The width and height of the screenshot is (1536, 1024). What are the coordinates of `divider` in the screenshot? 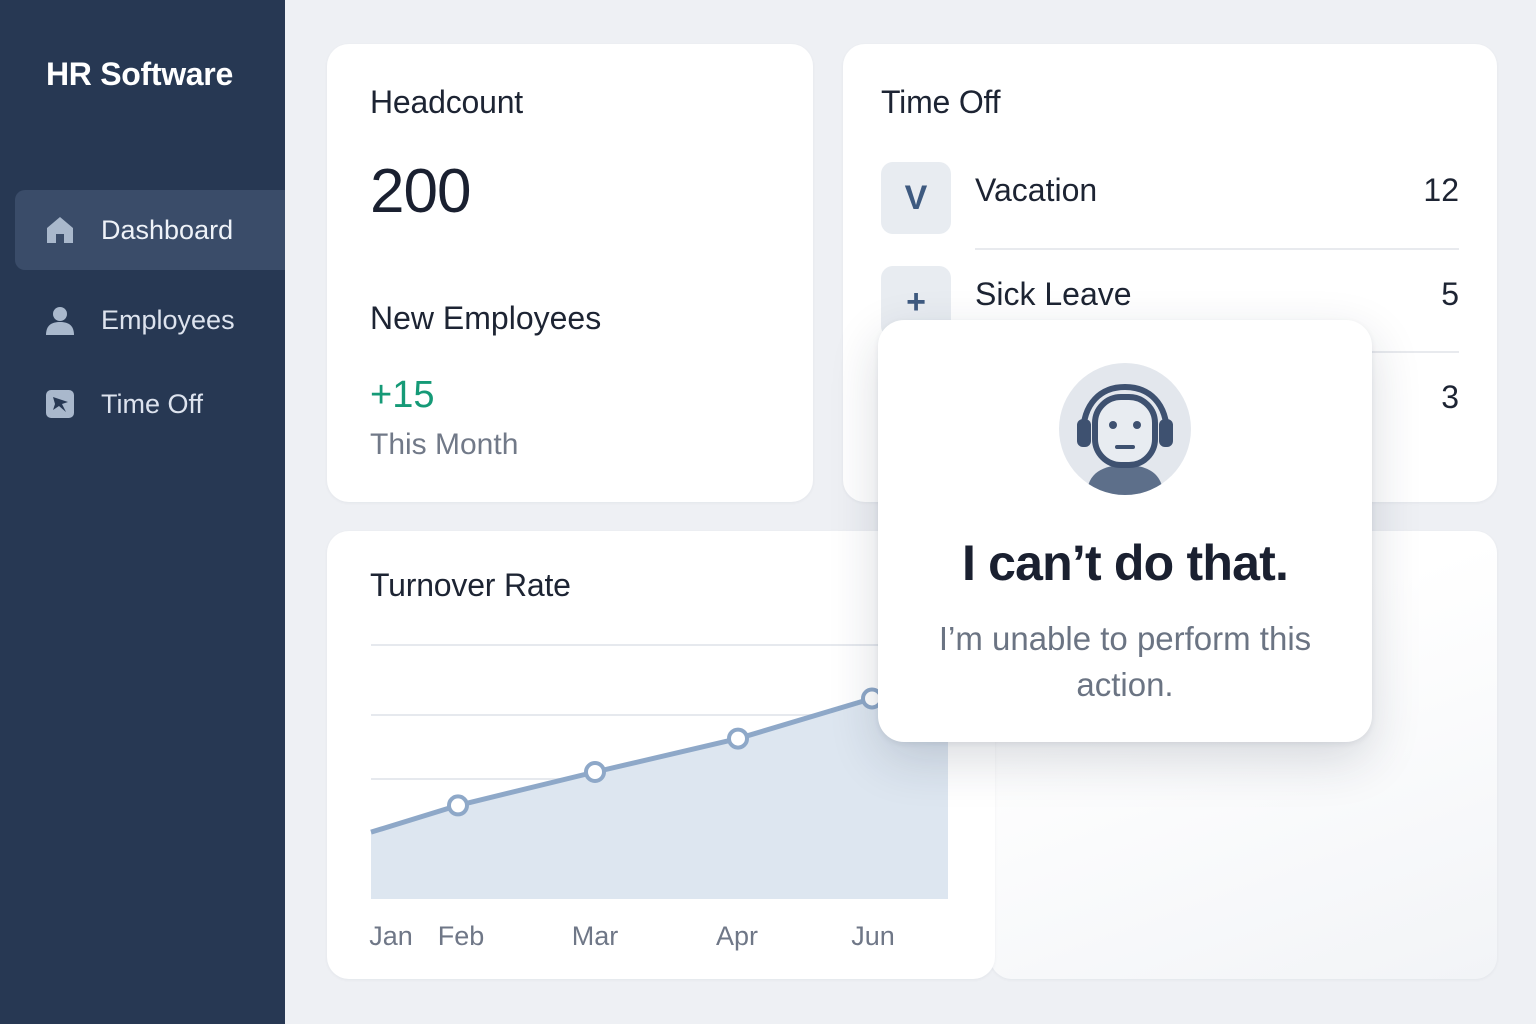 It's located at (1217, 249).